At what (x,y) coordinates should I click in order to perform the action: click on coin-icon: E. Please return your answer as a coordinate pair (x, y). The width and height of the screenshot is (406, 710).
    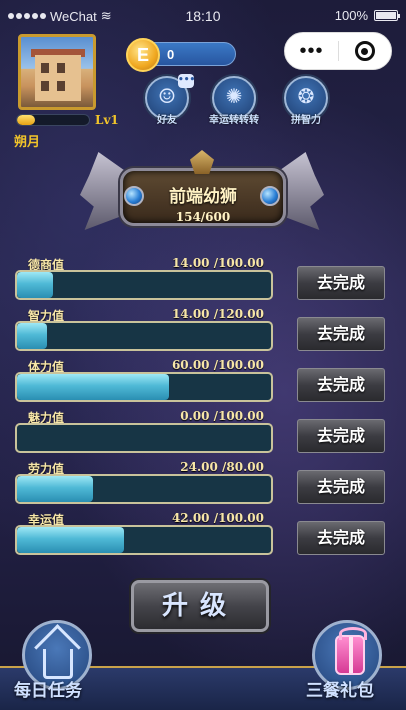
    Looking at the image, I should click on (143, 55).